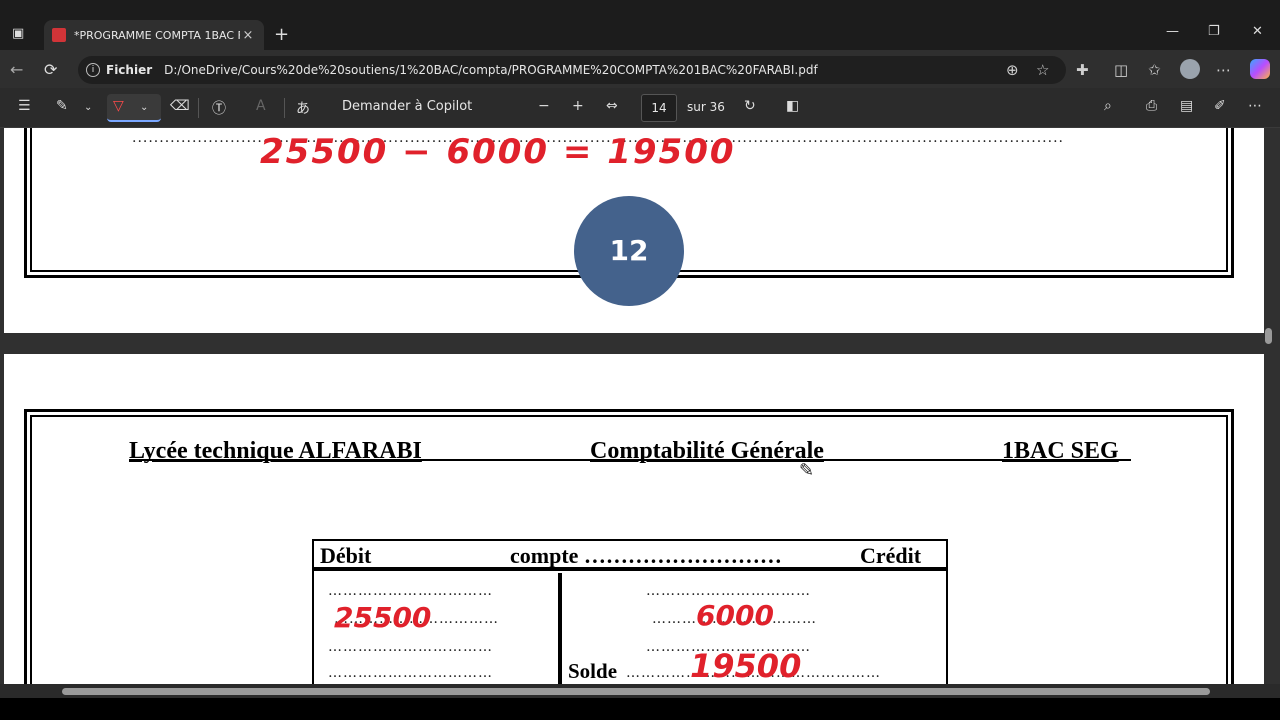  What do you see at coordinates (1172, 31) in the screenshot?
I see `minimize-button: —` at bounding box center [1172, 31].